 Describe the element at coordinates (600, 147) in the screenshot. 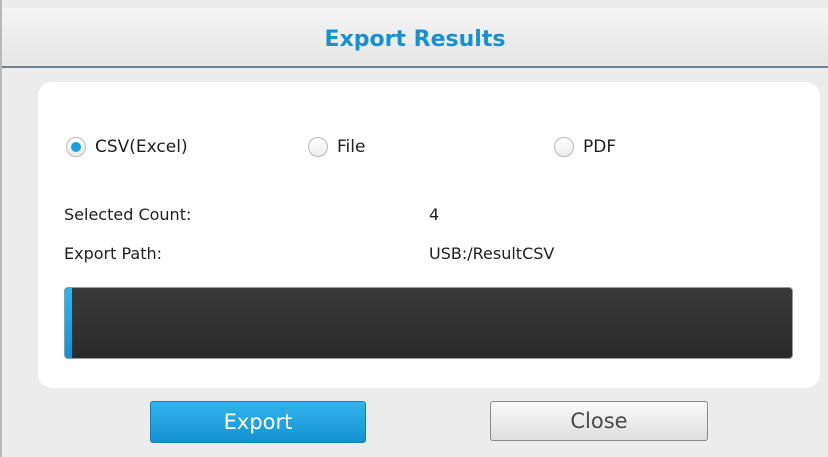

I see `radio-label-pdf: PDF` at that location.